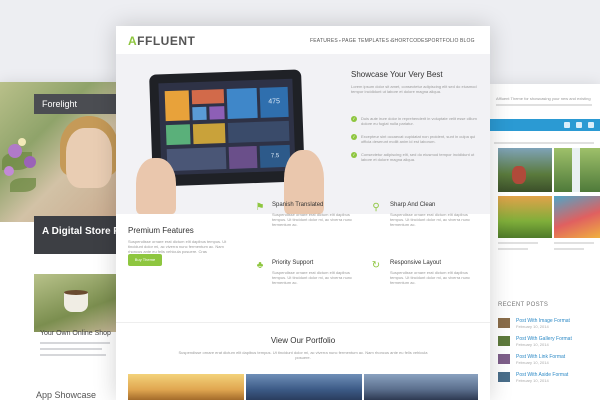 The image size is (600, 400). I want to click on twitter-icon, so click(579, 125).